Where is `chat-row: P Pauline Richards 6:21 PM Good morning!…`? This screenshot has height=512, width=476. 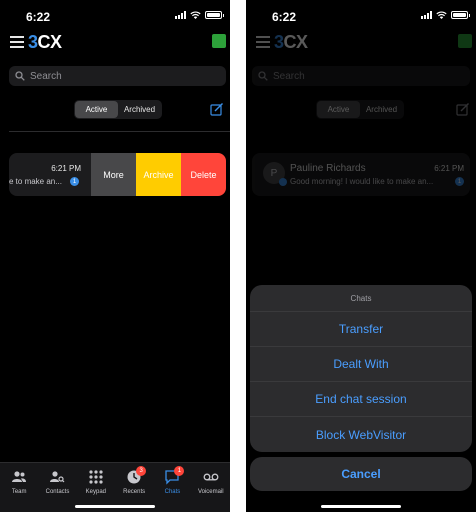 chat-row: P Pauline Richards 6:21 PM Good morning!… is located at coordinates (361, 174).